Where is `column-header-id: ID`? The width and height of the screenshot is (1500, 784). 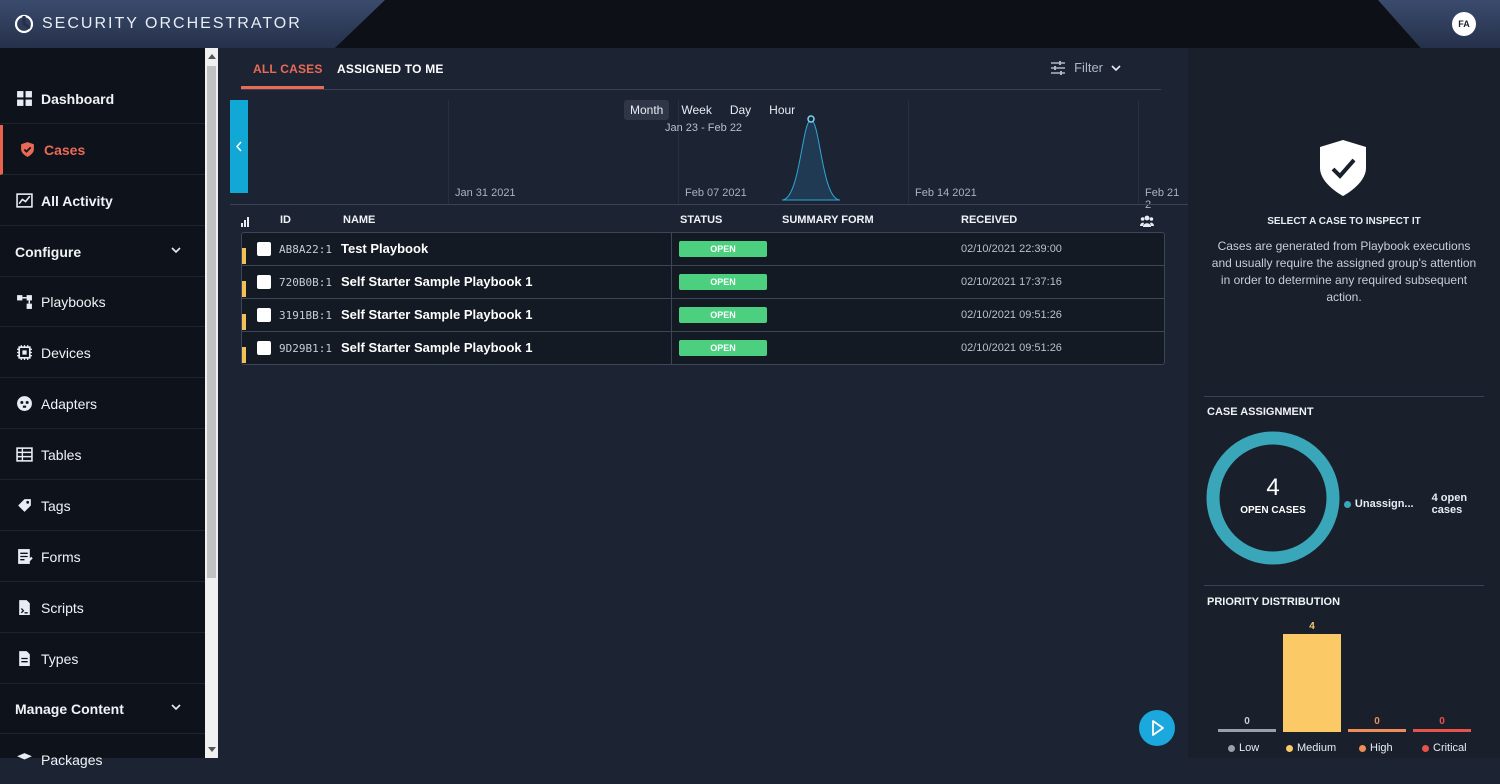
column-header-id: ID is located at coordinates (285, 220).